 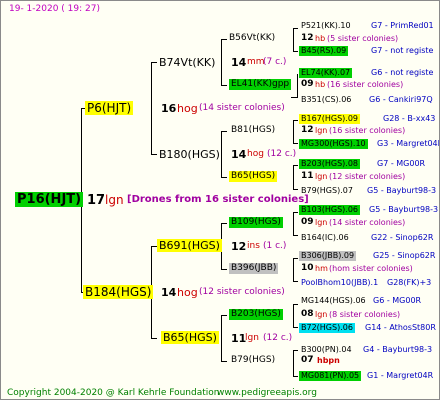 I want to click on gen3-number: 11, so click(x=307, y=176).